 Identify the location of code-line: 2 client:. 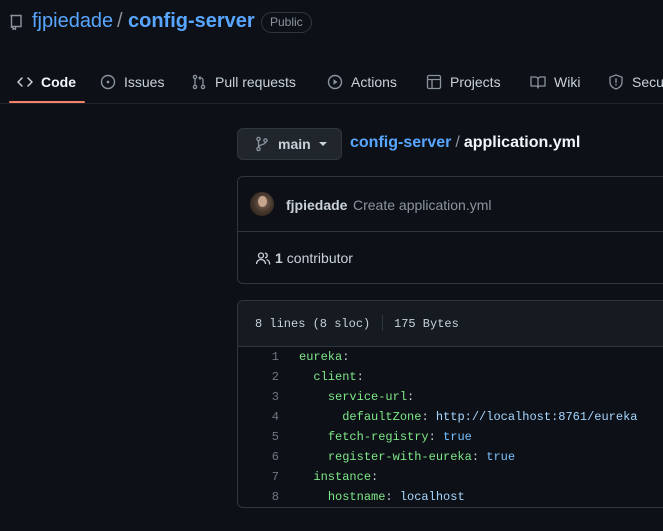
(450, 377).